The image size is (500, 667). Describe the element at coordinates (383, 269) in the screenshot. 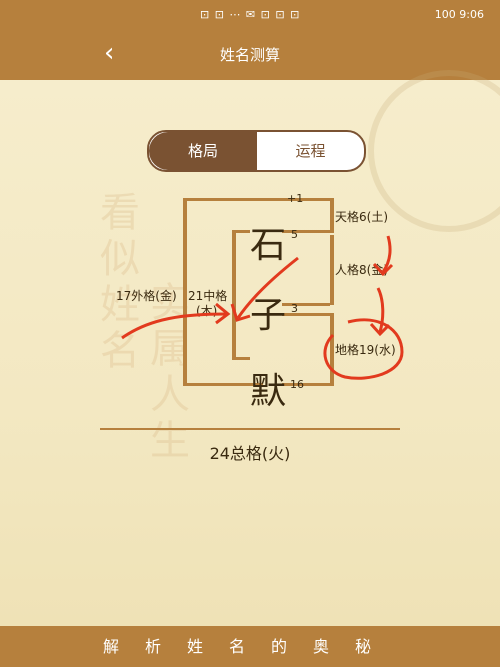

I see `arrow-to-ren-head` at that location.